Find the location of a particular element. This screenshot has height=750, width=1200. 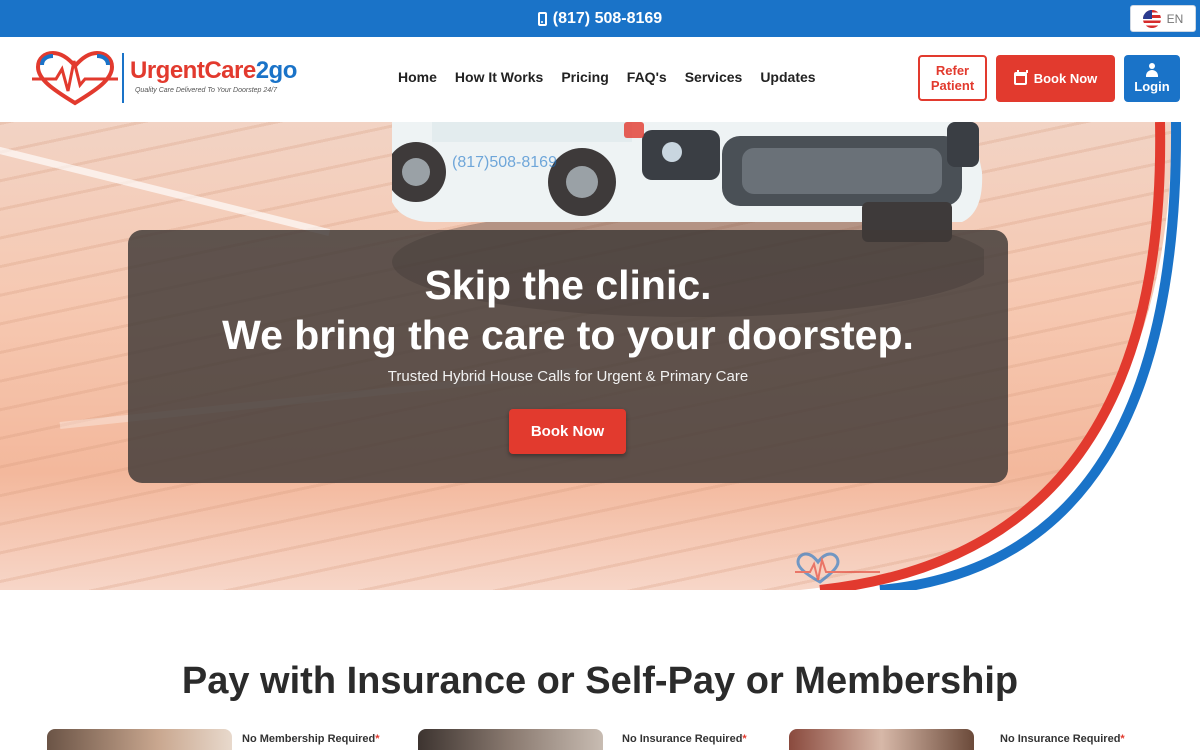

refer-patient-button: Refer Patient is located at coordinates (952, 78).